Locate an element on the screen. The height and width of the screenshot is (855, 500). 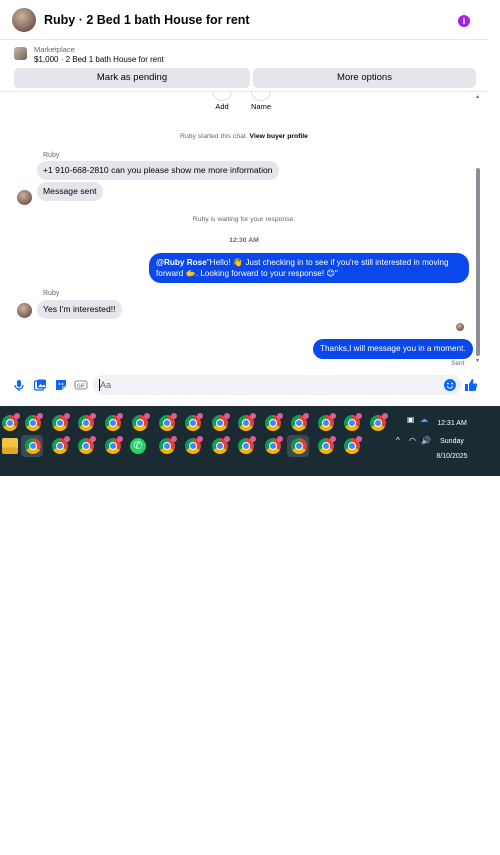
clock-date: 8/10/2025 is located at coordinates (452, 456).